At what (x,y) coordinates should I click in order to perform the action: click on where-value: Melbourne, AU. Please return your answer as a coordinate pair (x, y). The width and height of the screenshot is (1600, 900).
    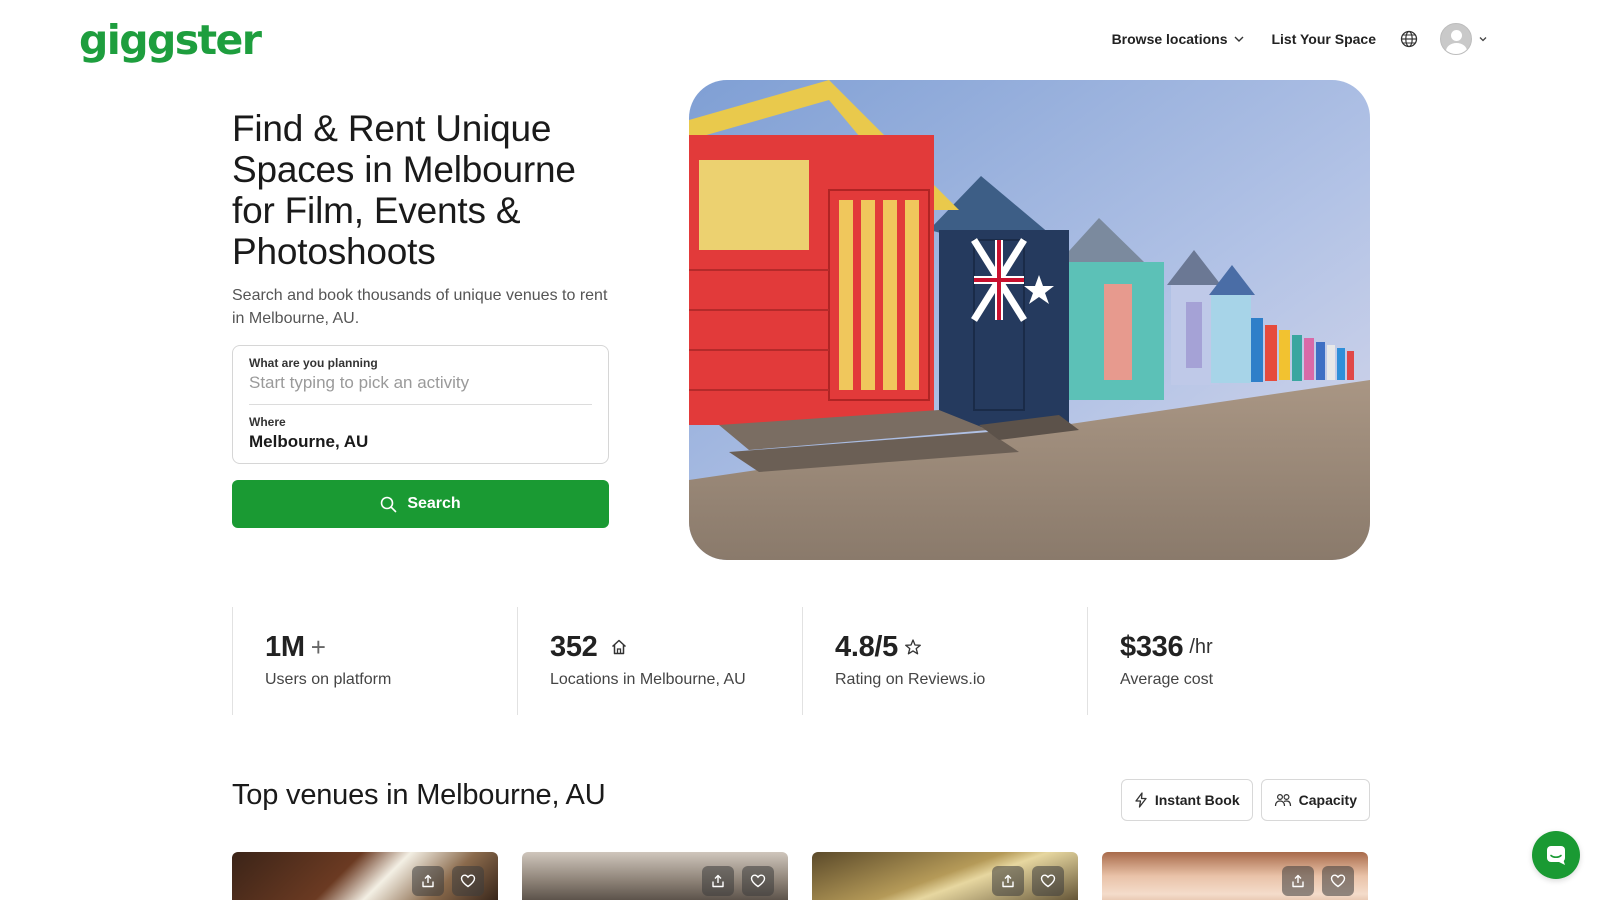
    Looking at the image, I should click on (420, 442).